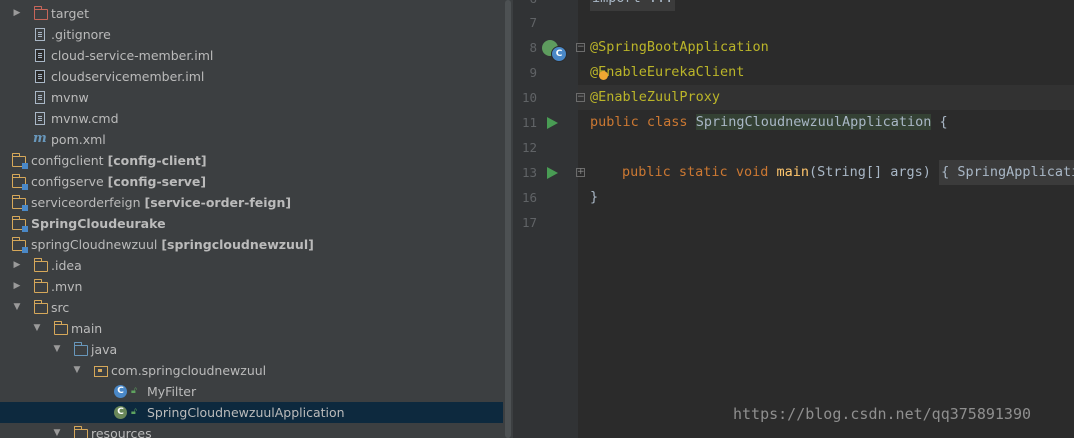  I want to click on tree-item-label: java, so click(104, 349).